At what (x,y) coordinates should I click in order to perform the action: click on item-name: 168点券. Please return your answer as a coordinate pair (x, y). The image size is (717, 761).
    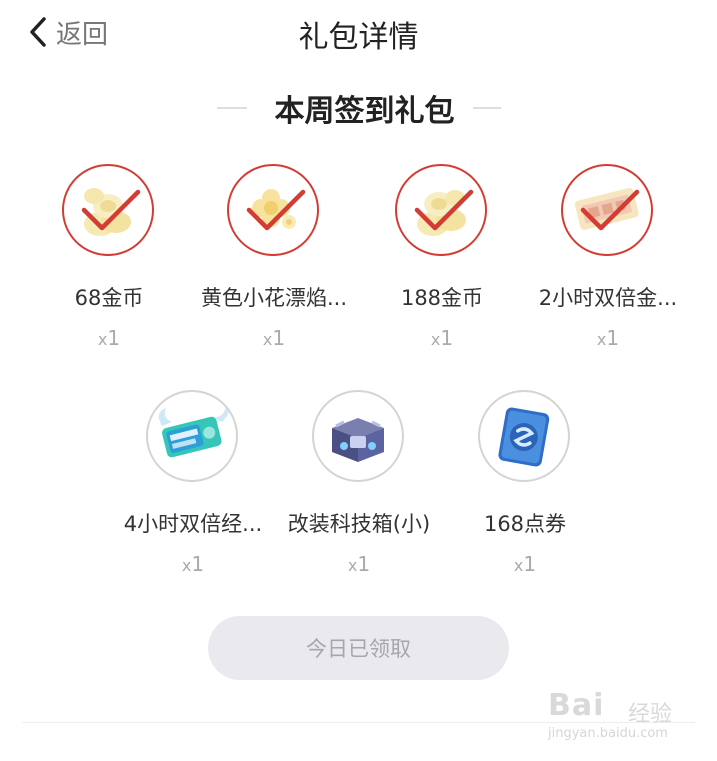
    Looking at the image, I should click on (525, 524).